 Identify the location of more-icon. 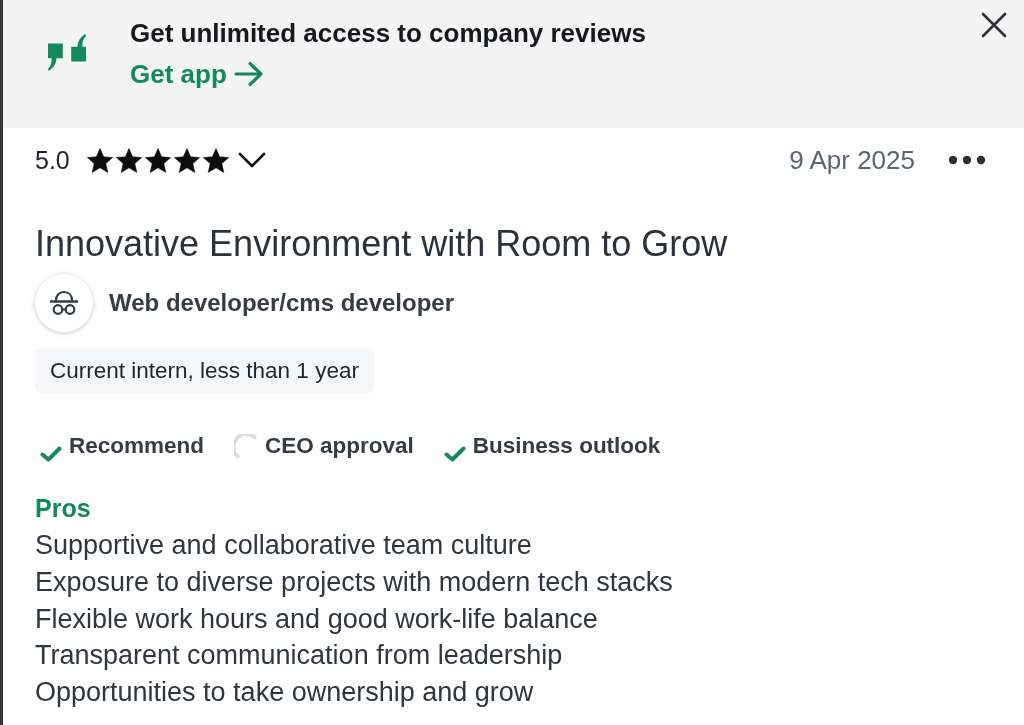
(967, 160).